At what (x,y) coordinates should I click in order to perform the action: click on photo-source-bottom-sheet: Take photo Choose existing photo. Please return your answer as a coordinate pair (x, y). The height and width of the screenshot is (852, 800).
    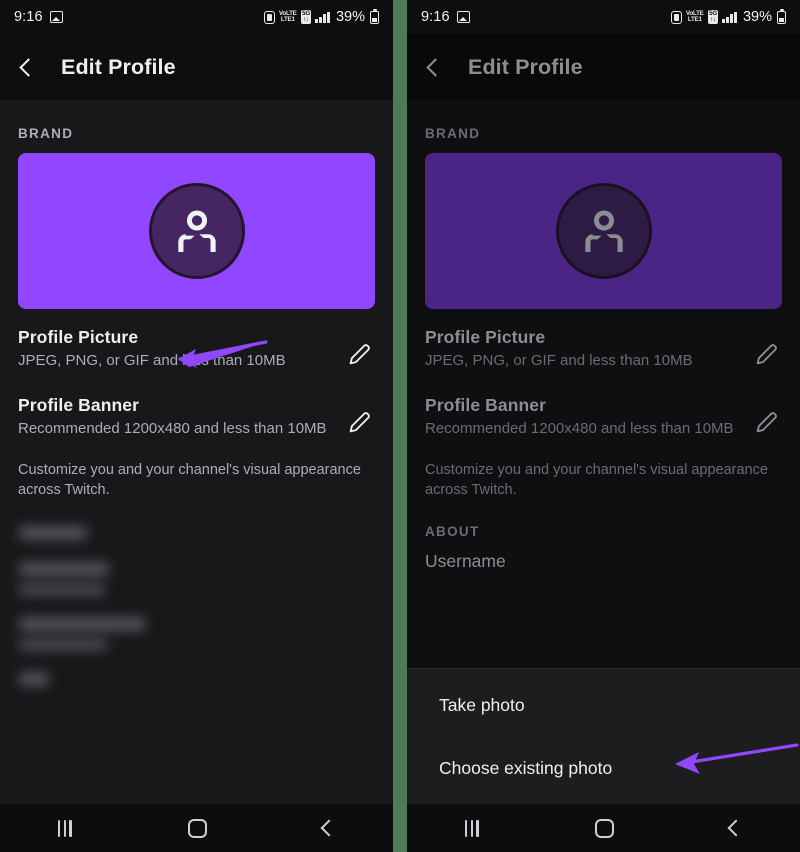
    Looking at the image, I should click on (603, 736).